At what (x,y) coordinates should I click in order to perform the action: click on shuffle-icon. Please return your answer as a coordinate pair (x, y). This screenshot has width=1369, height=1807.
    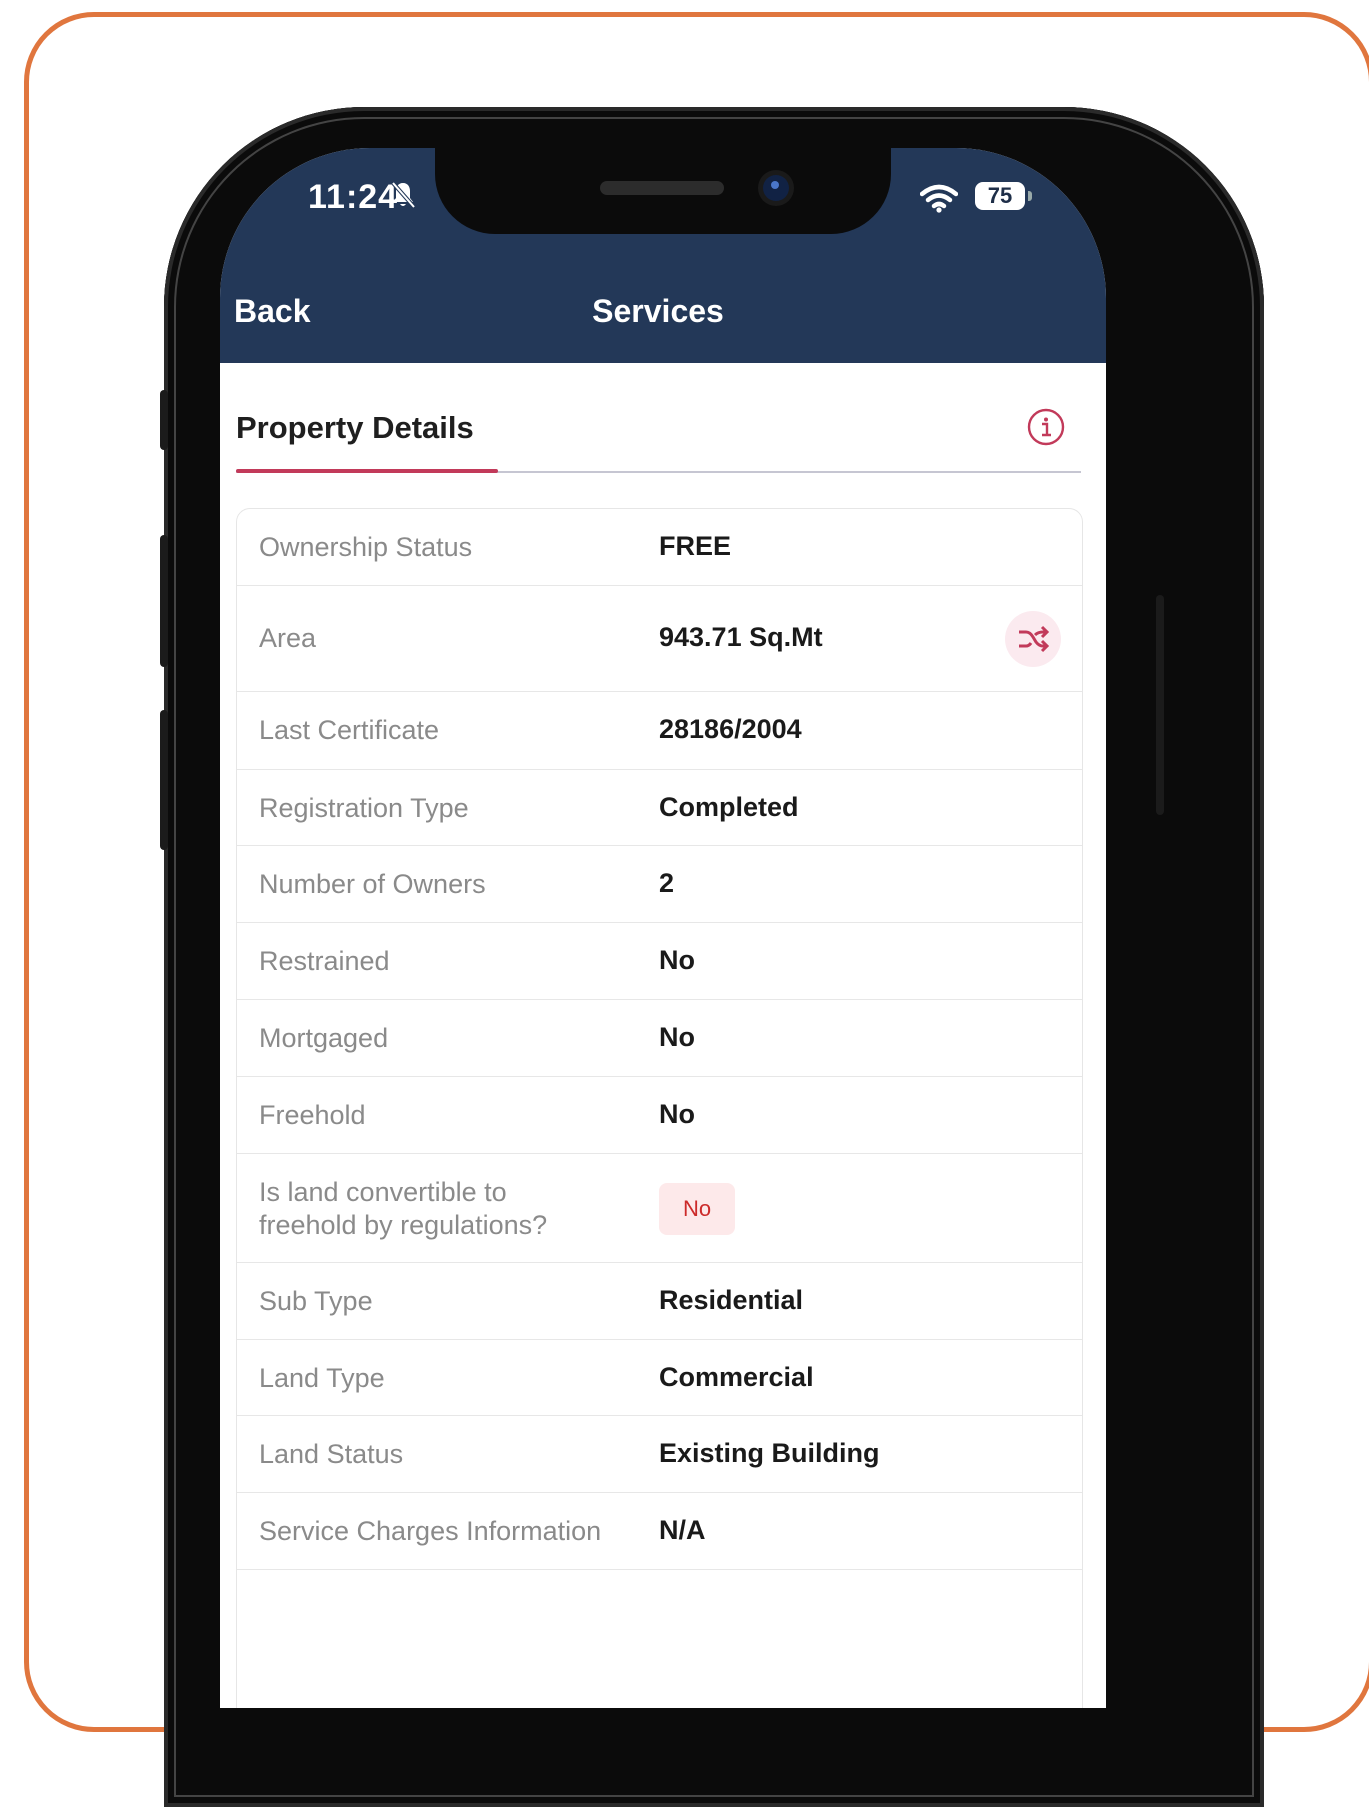
    Looking at the image, I should click on (1034, 639).